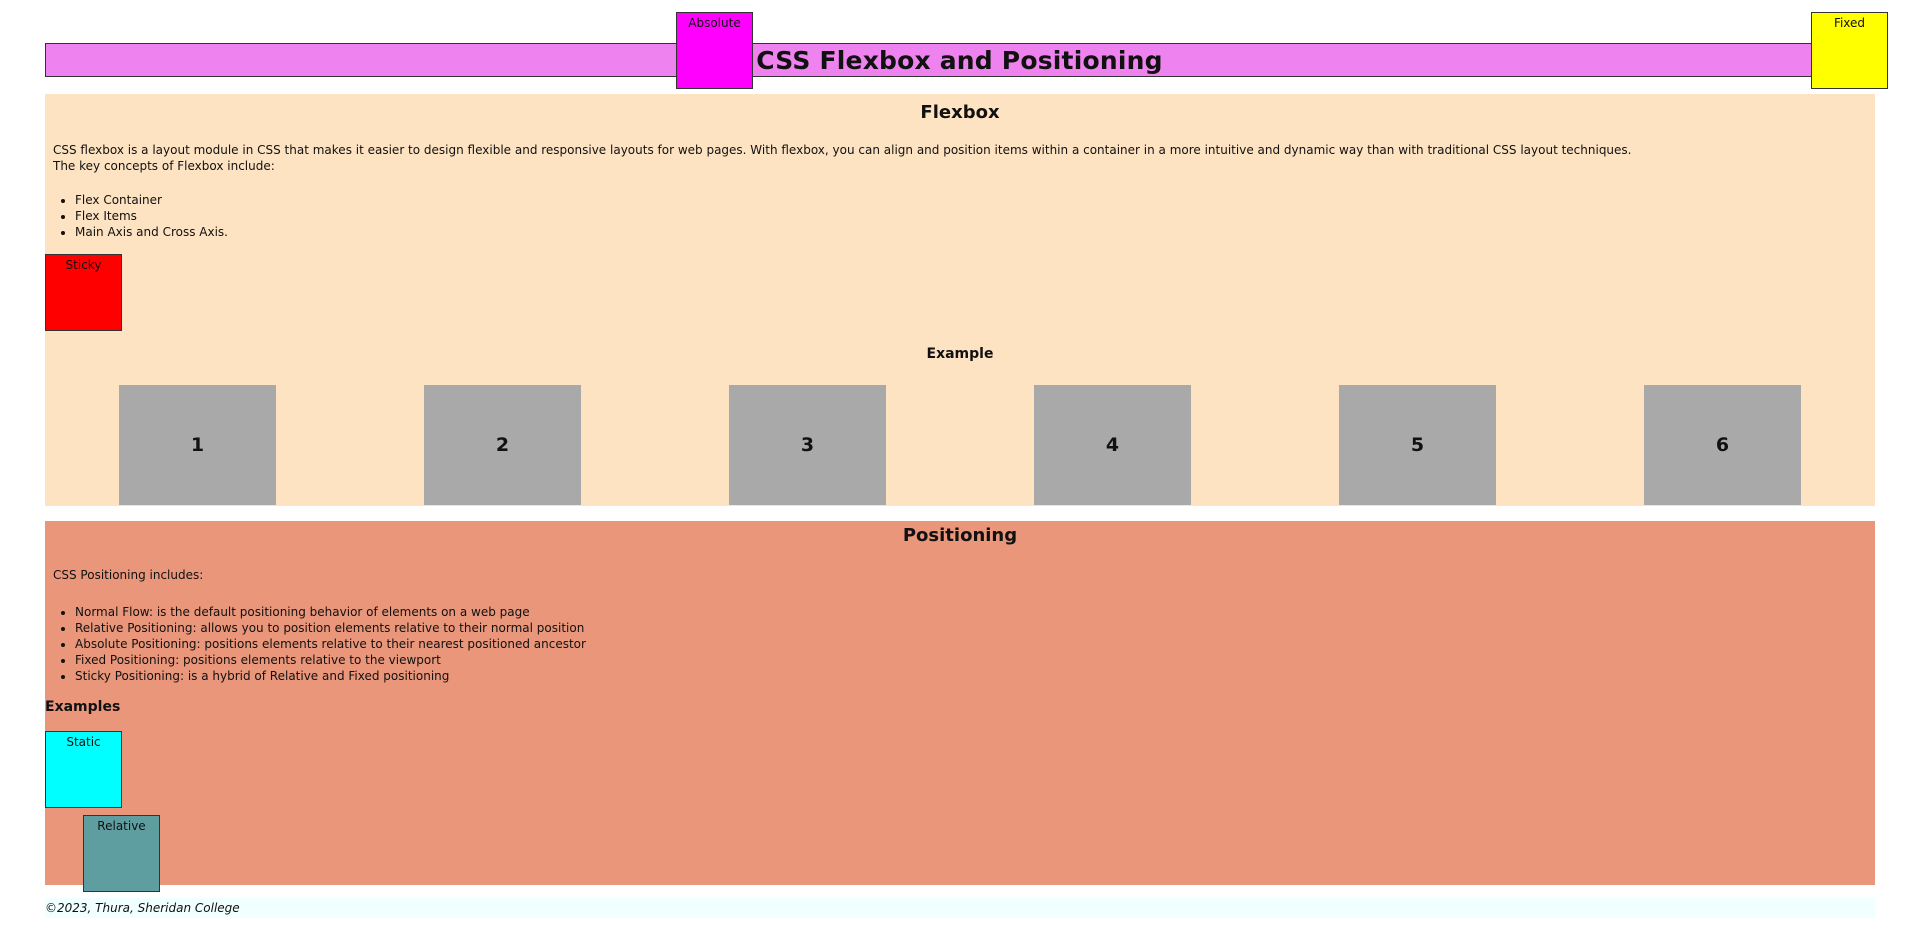  I want to click on fixed-box: Fixed, so click(1849, 50).